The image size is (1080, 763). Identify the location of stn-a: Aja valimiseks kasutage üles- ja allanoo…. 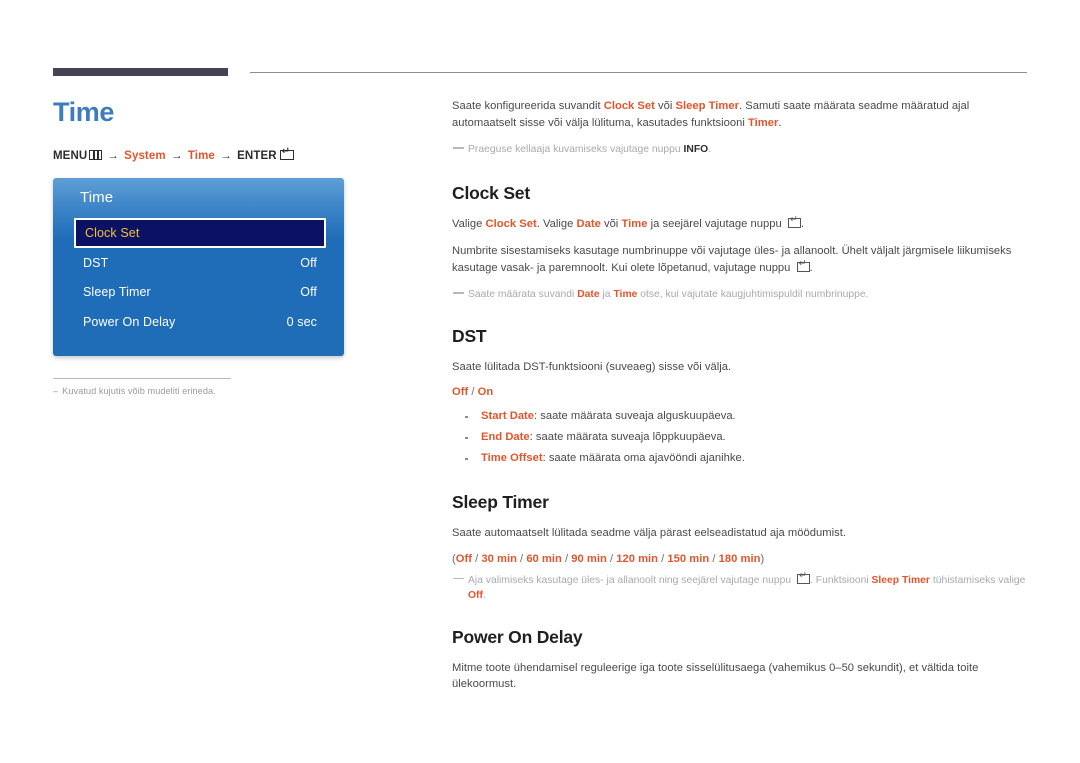
(631, 580).